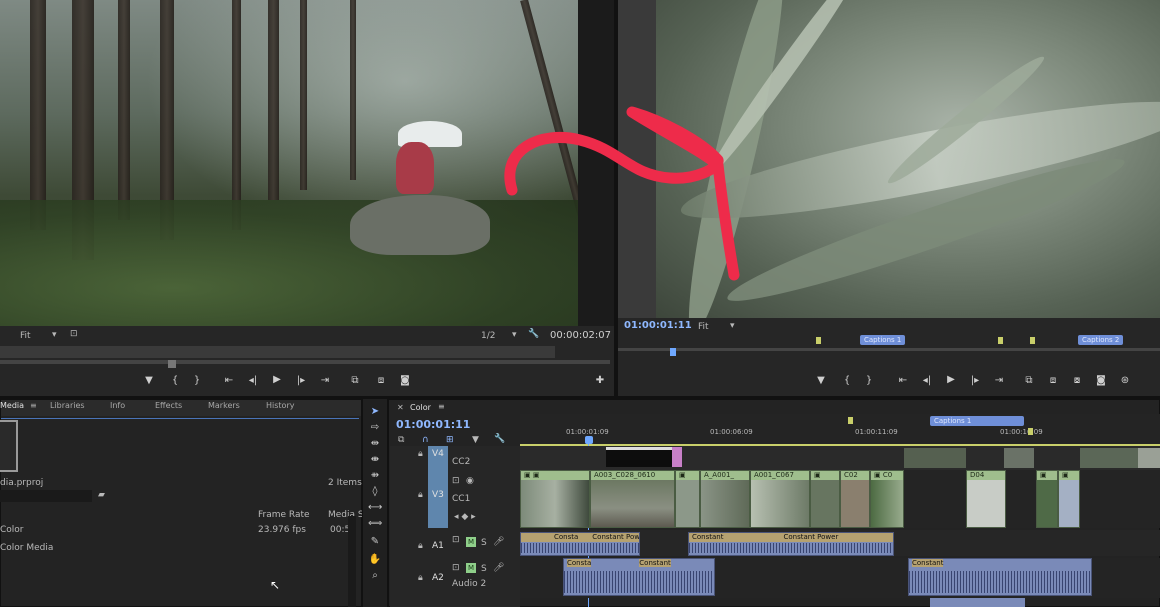 The image size is (1160, 607). Describe the element at coordinates (280, 405) in the screenshot. I see `tab-history: History` at that location.